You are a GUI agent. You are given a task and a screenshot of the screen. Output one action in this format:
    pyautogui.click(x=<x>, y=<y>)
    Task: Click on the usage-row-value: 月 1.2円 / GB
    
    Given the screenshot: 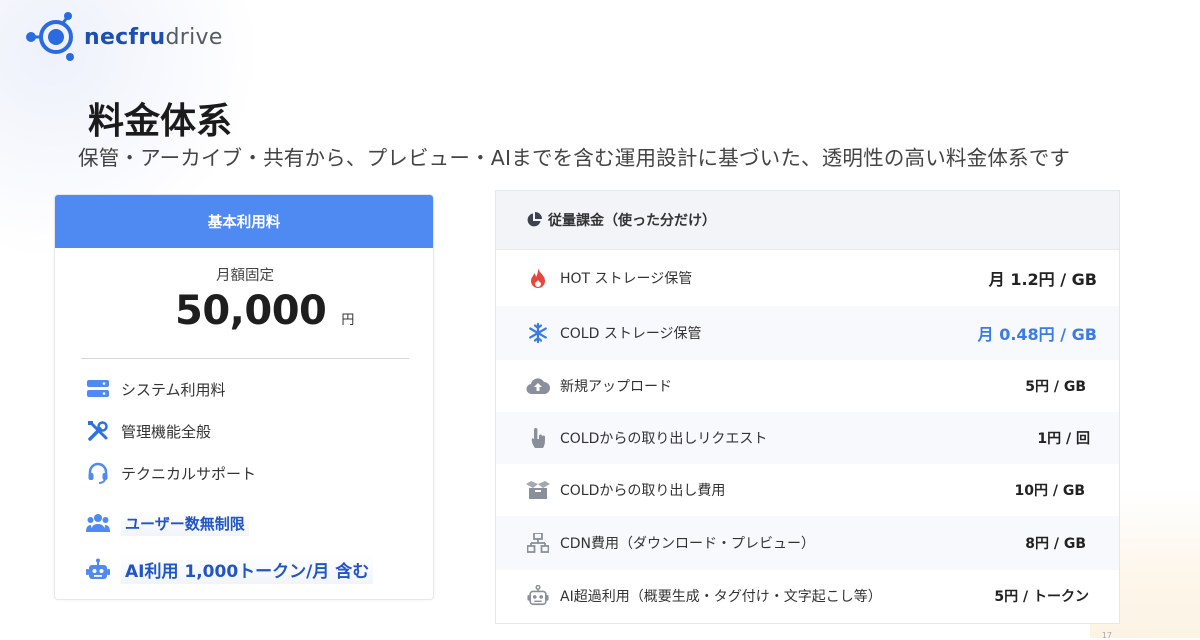 What is the action you would take?
    pyautogui.click(x=1042, y=279)
    